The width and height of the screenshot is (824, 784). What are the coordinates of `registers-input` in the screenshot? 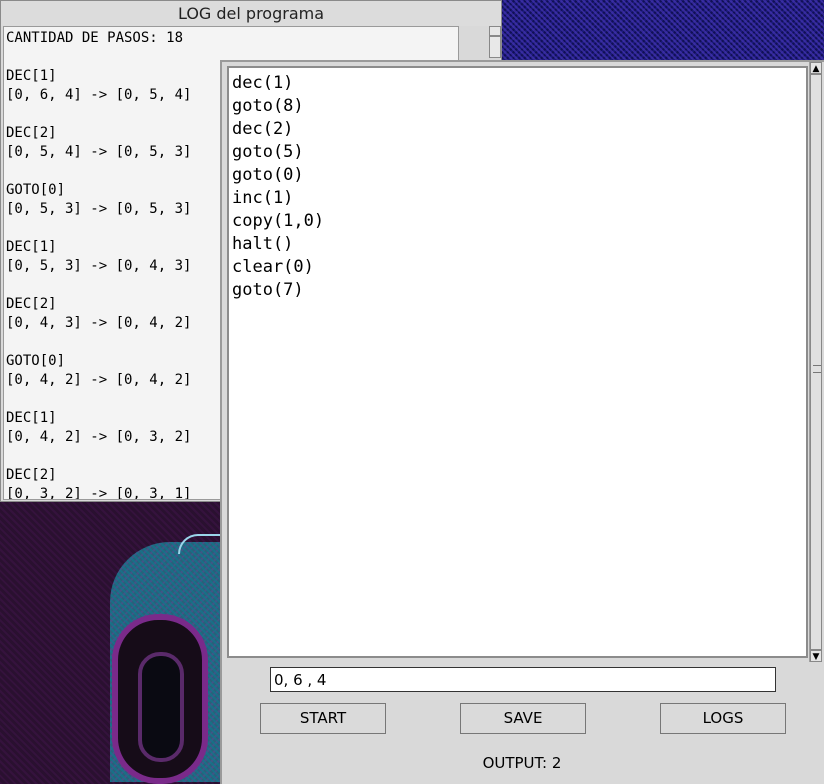 It's located at (523, 679).